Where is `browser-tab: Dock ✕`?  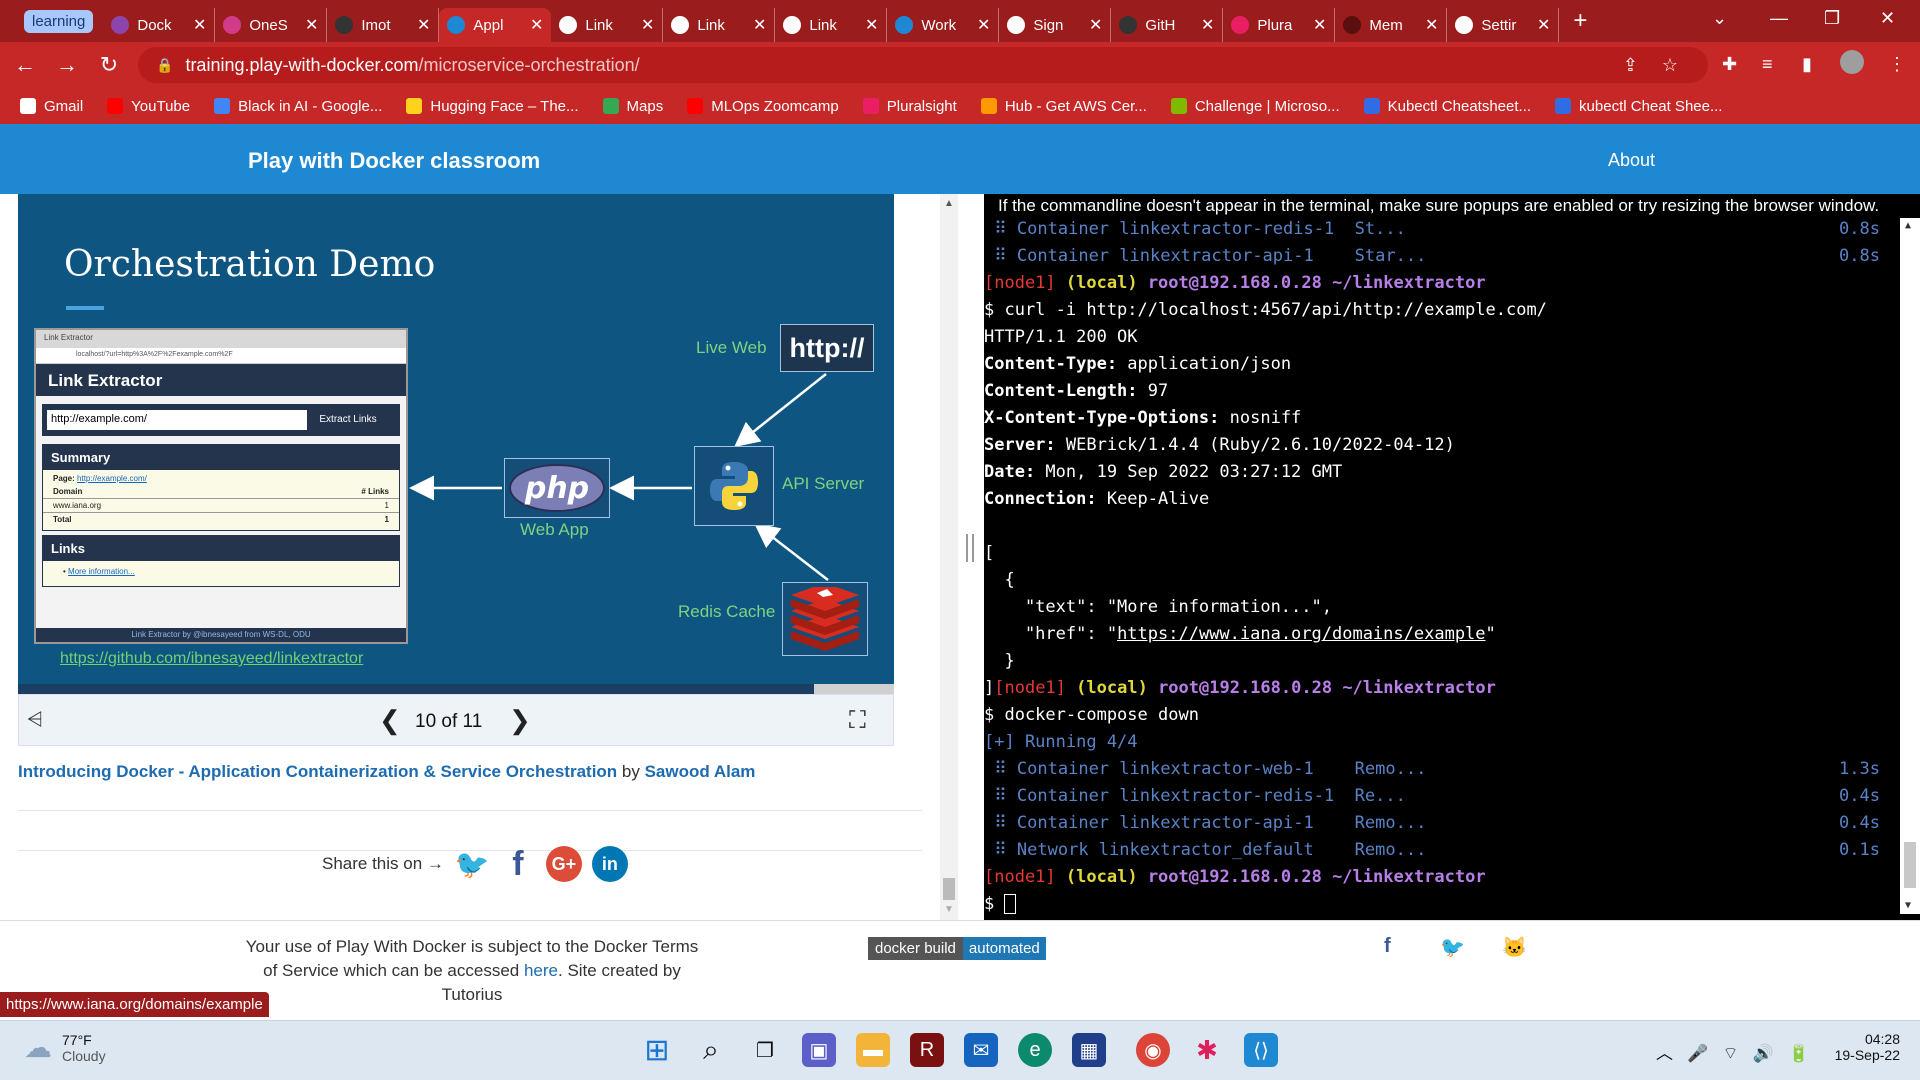 browser-tab: Dock ✕ is located at coordinates (159, 25).